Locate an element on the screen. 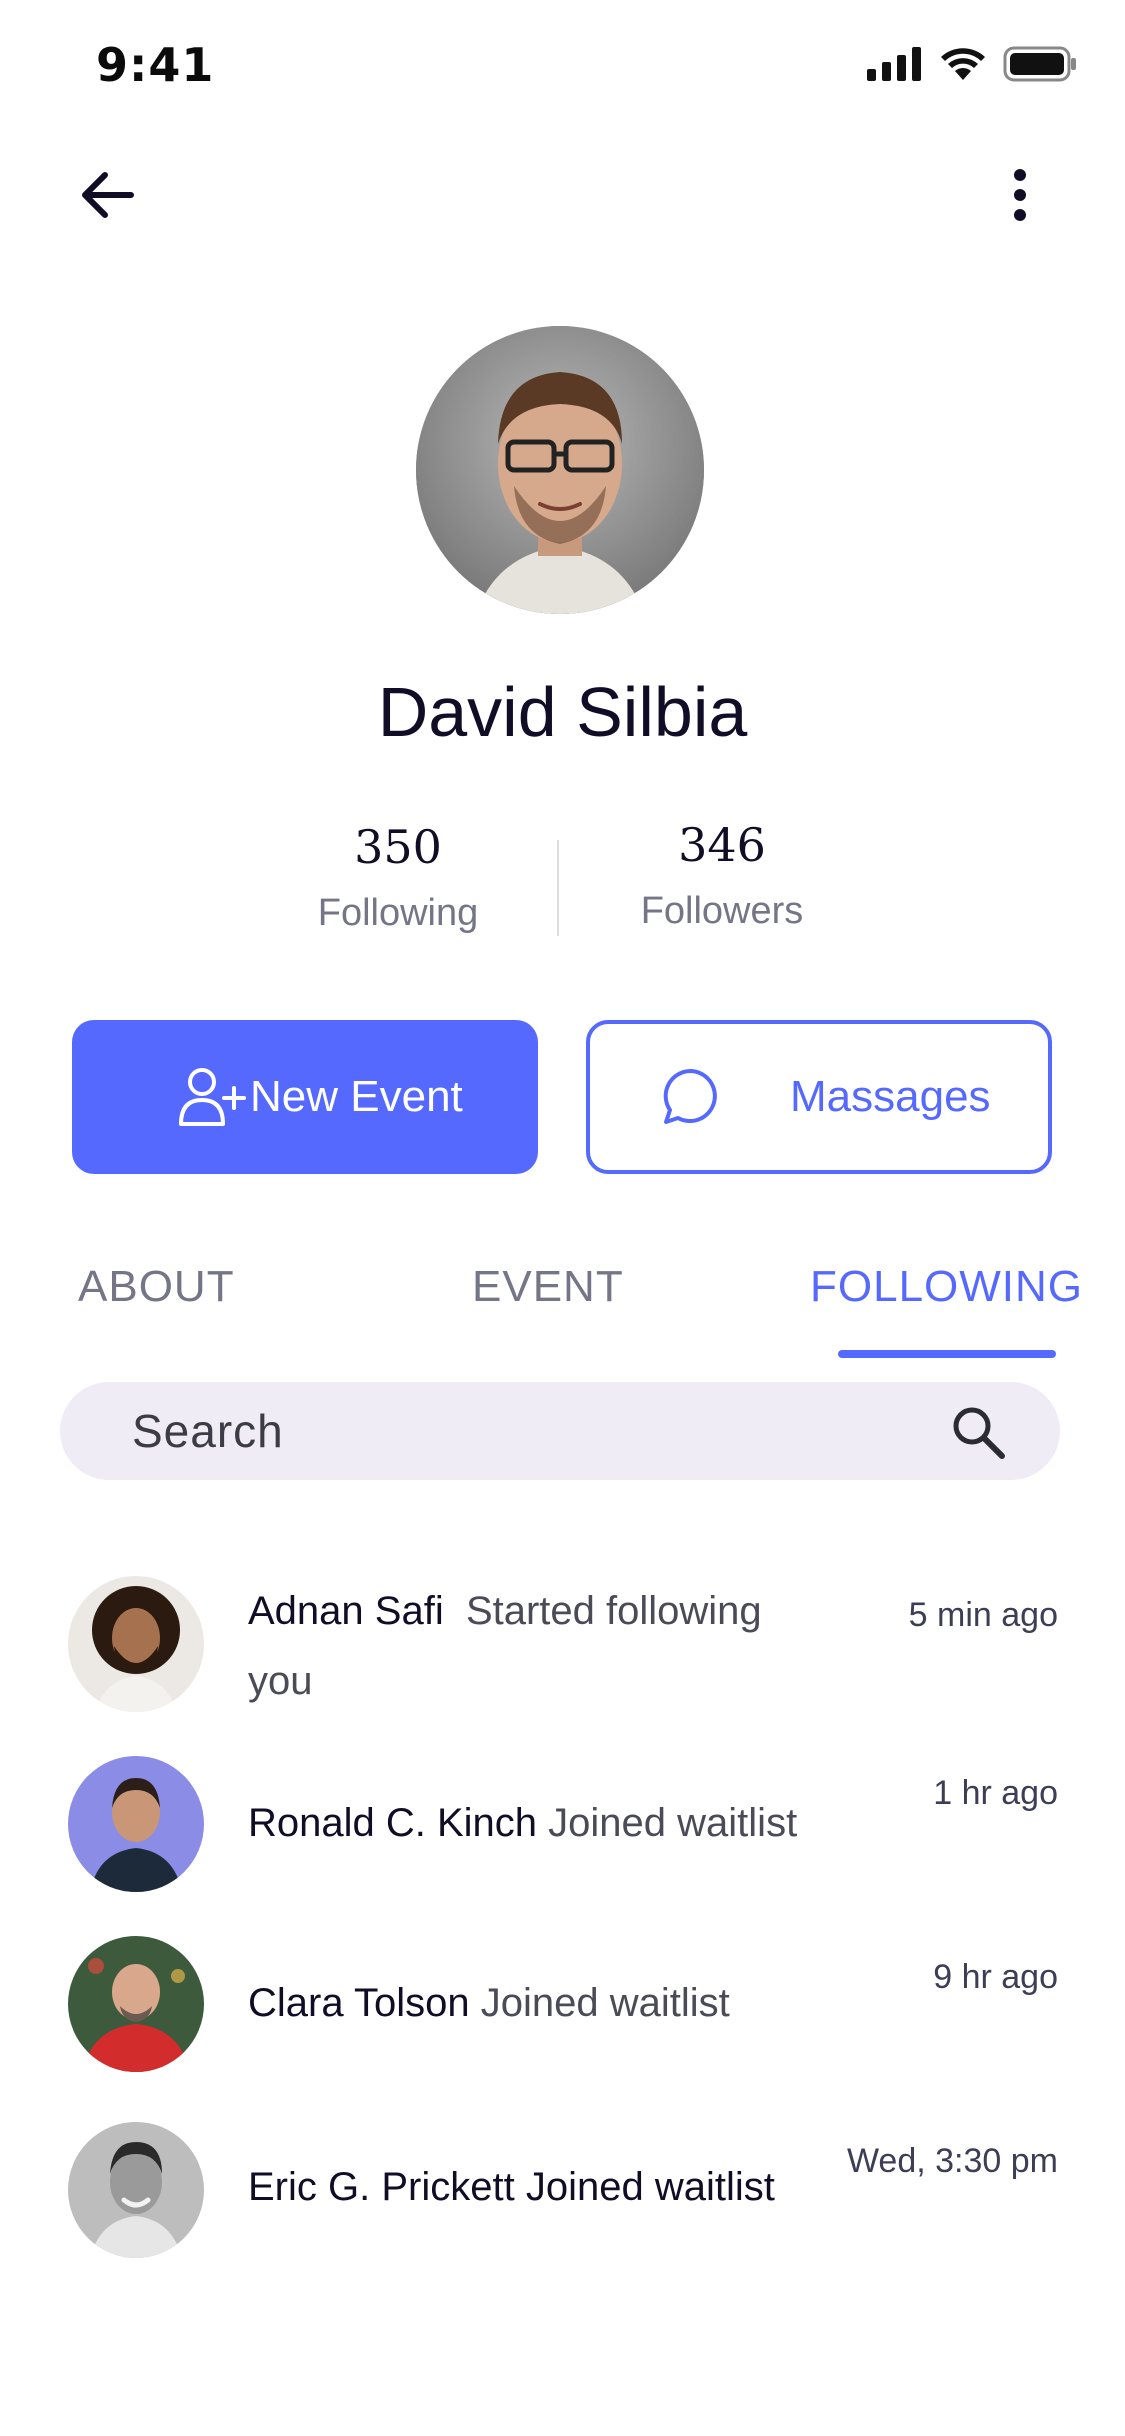  cellular-signal-icon is located at coordinates (894, 64).